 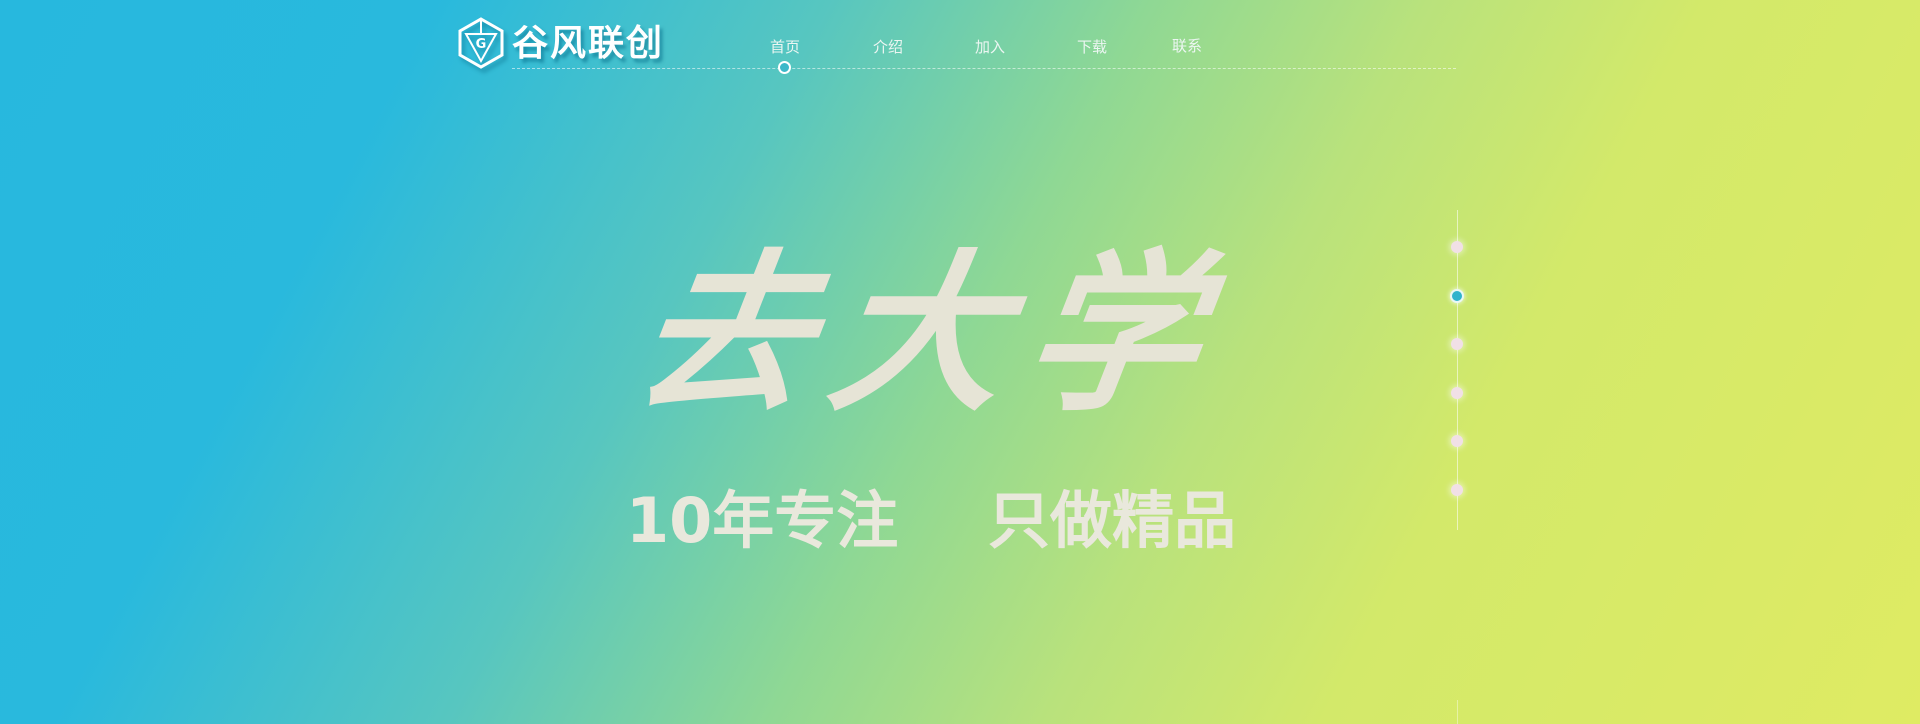 I want to click on hero-calligraphy-title: 去大学, so click(x=930, y=333).